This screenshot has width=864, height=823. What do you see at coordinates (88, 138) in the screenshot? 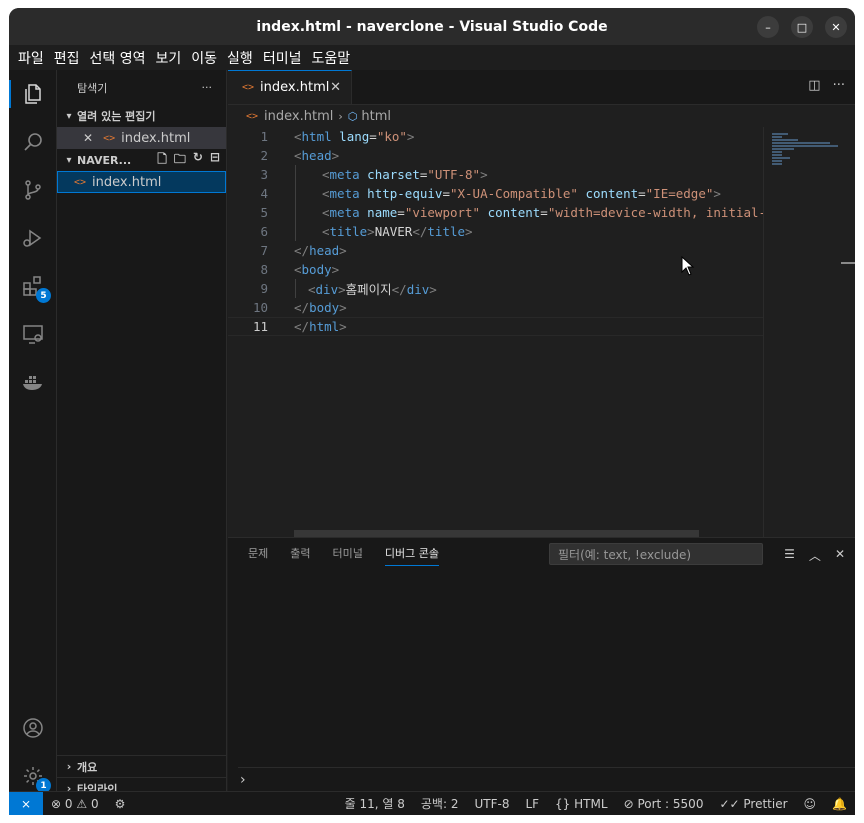
I see `close-editor-icon: ✕` at bounding box center [88, 138].